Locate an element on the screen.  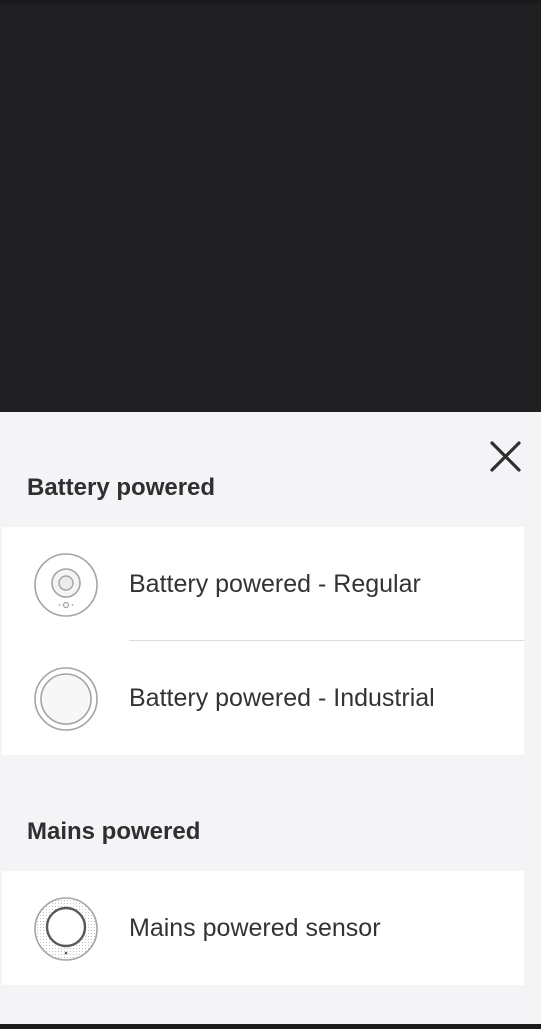
sensor-industrial-icon is located at coordinates (66, 699).